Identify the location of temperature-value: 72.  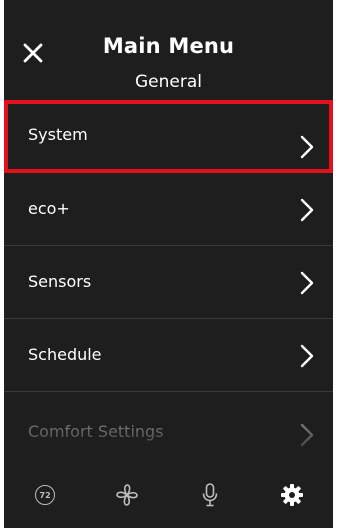
(45, 495).